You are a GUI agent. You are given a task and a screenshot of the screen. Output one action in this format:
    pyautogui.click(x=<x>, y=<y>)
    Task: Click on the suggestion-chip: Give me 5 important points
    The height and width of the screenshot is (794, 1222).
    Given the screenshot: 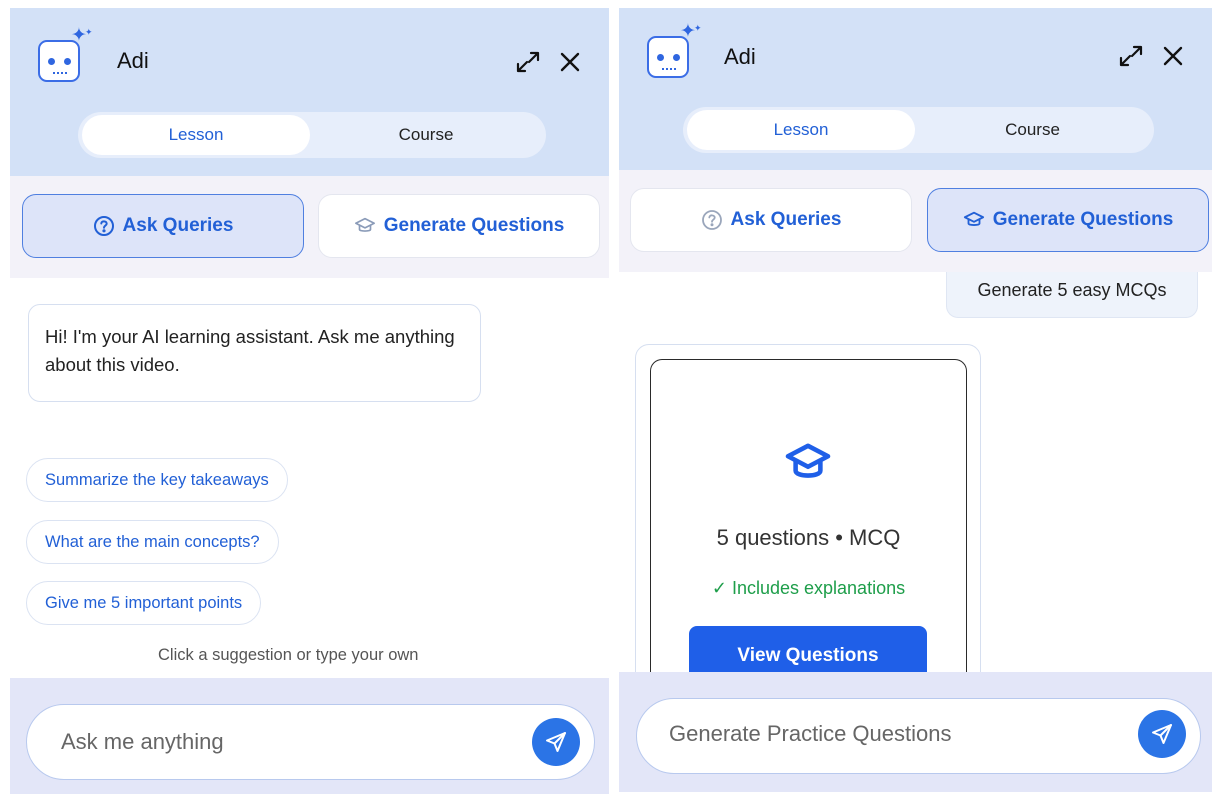 What is the action you would take?
    pyautogui.click(x=144, y=603)
    